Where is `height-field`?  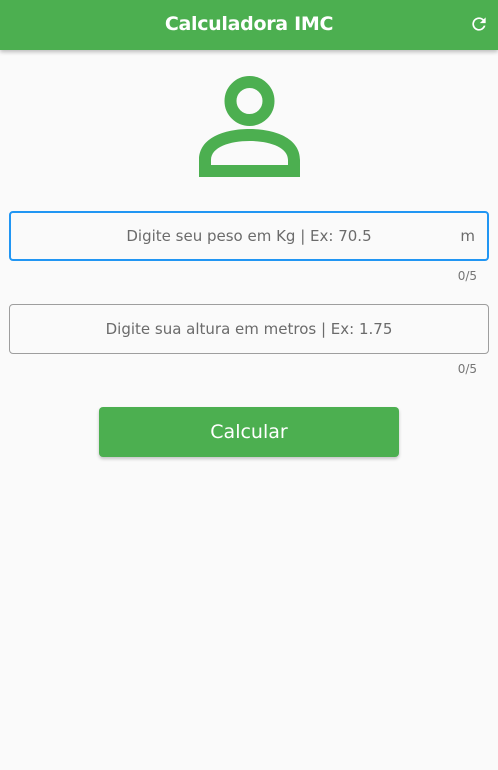
height-field is located at coordinates (249, 329).